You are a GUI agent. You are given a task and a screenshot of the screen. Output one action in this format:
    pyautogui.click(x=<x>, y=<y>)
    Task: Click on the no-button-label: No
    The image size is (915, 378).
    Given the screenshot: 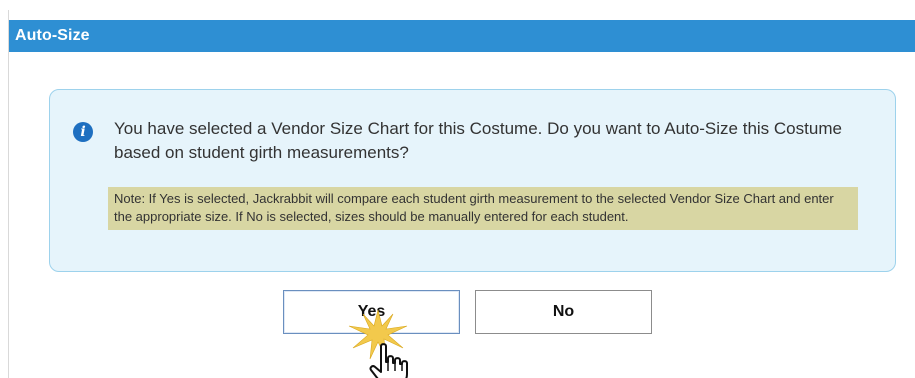 What is the action you would take?
    pyautogui.click(x=563, y=311)
    